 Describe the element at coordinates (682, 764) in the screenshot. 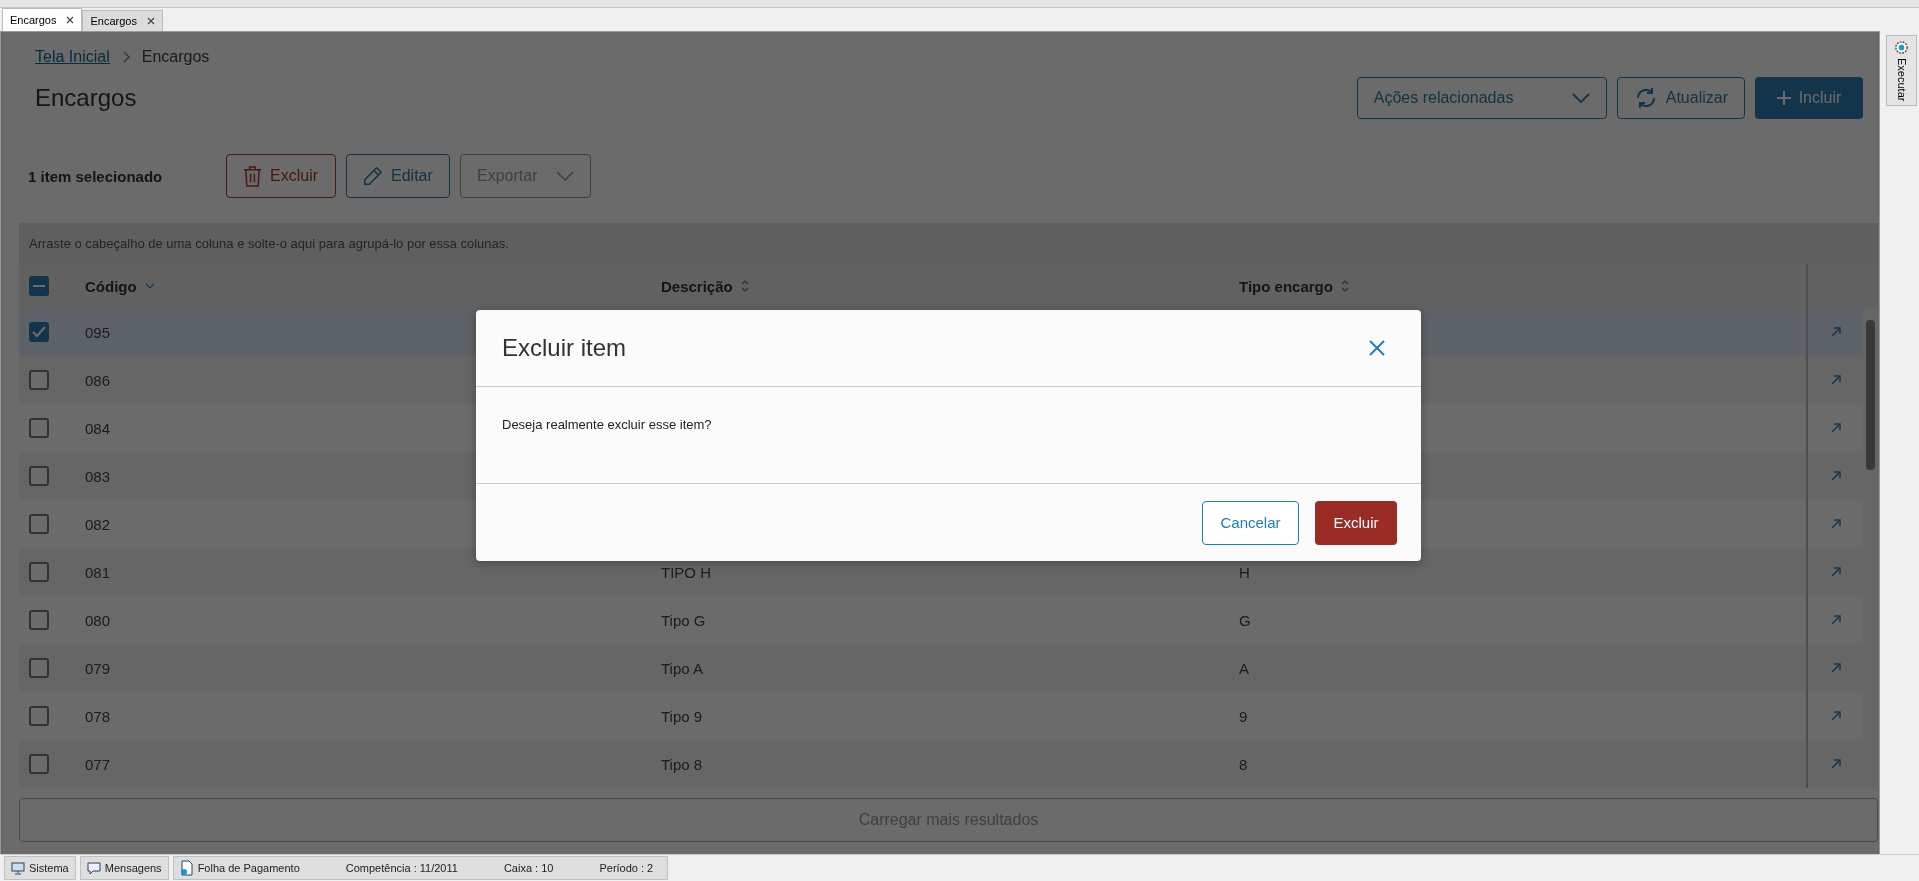

I see `table-cell: Tipo 8` at that location.